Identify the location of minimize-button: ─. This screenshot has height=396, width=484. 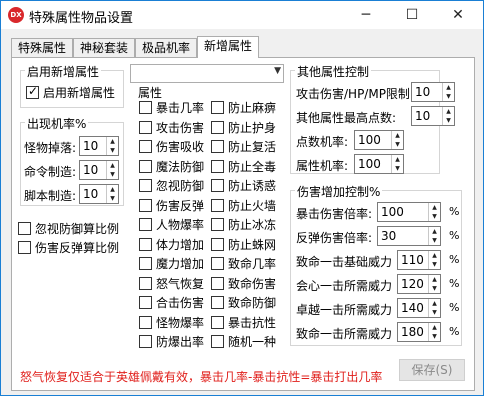
(366, 15).